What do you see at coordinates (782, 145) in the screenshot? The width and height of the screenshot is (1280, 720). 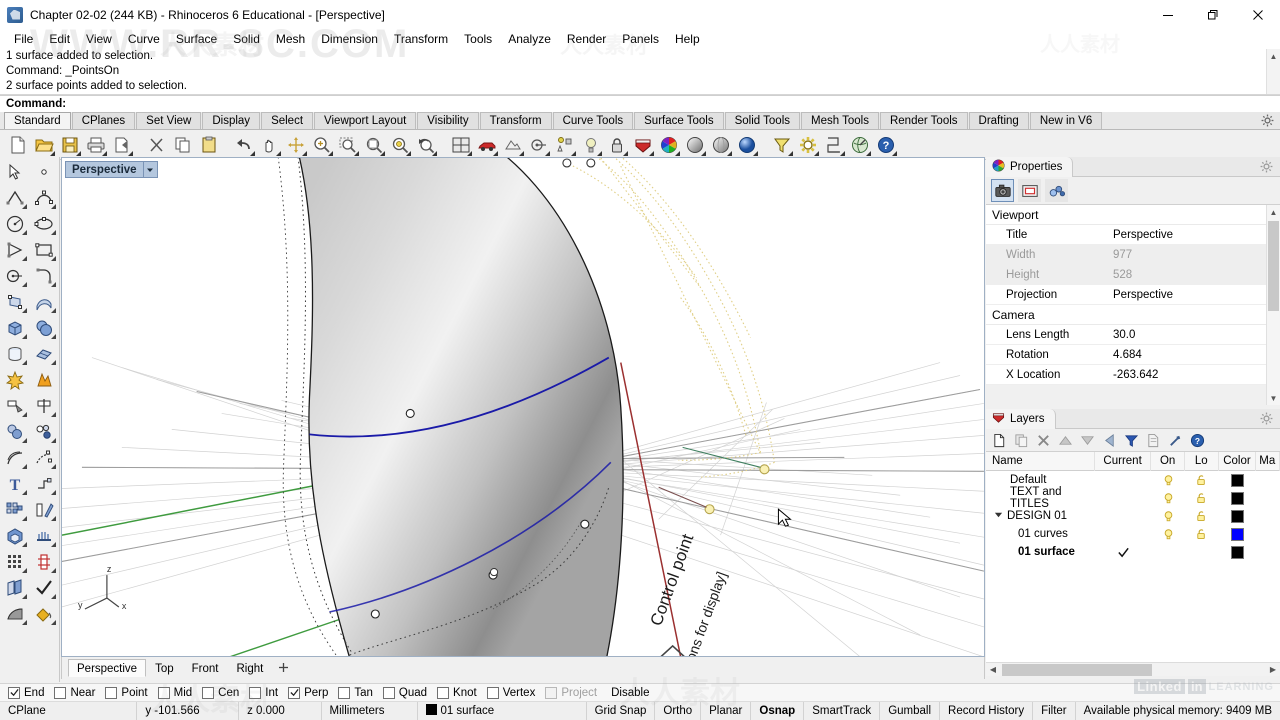 I see `selection-filter-icon` at bounding box center [782, 145].